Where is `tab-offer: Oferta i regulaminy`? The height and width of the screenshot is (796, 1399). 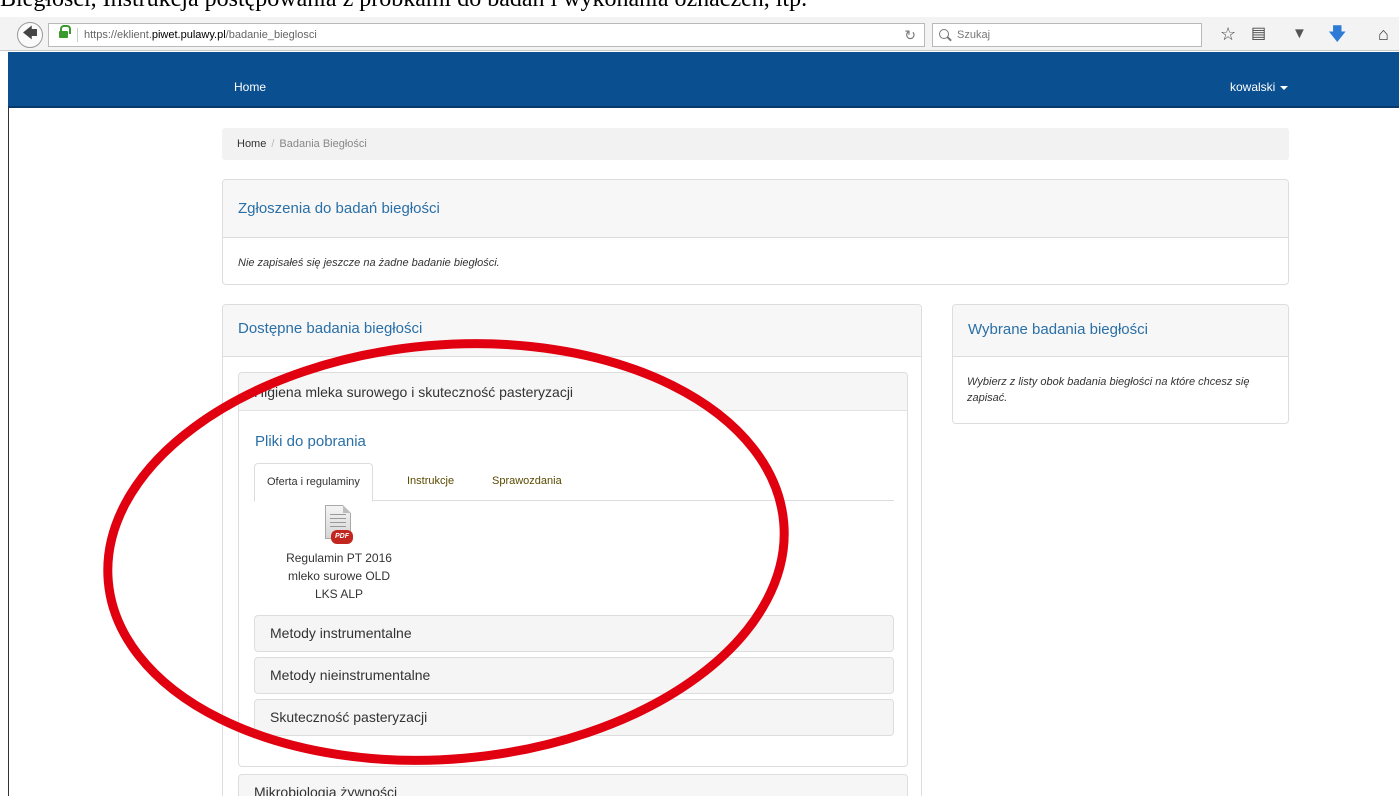 tab-offer: Oferta i regulaminy is located at coordinates (313, 482).